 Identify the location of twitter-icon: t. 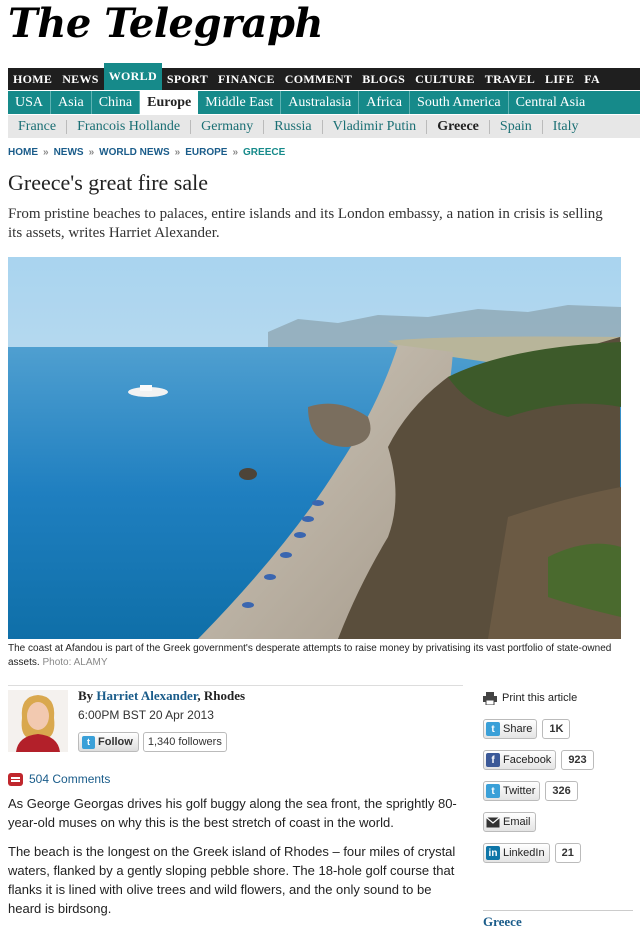
(493, 791).